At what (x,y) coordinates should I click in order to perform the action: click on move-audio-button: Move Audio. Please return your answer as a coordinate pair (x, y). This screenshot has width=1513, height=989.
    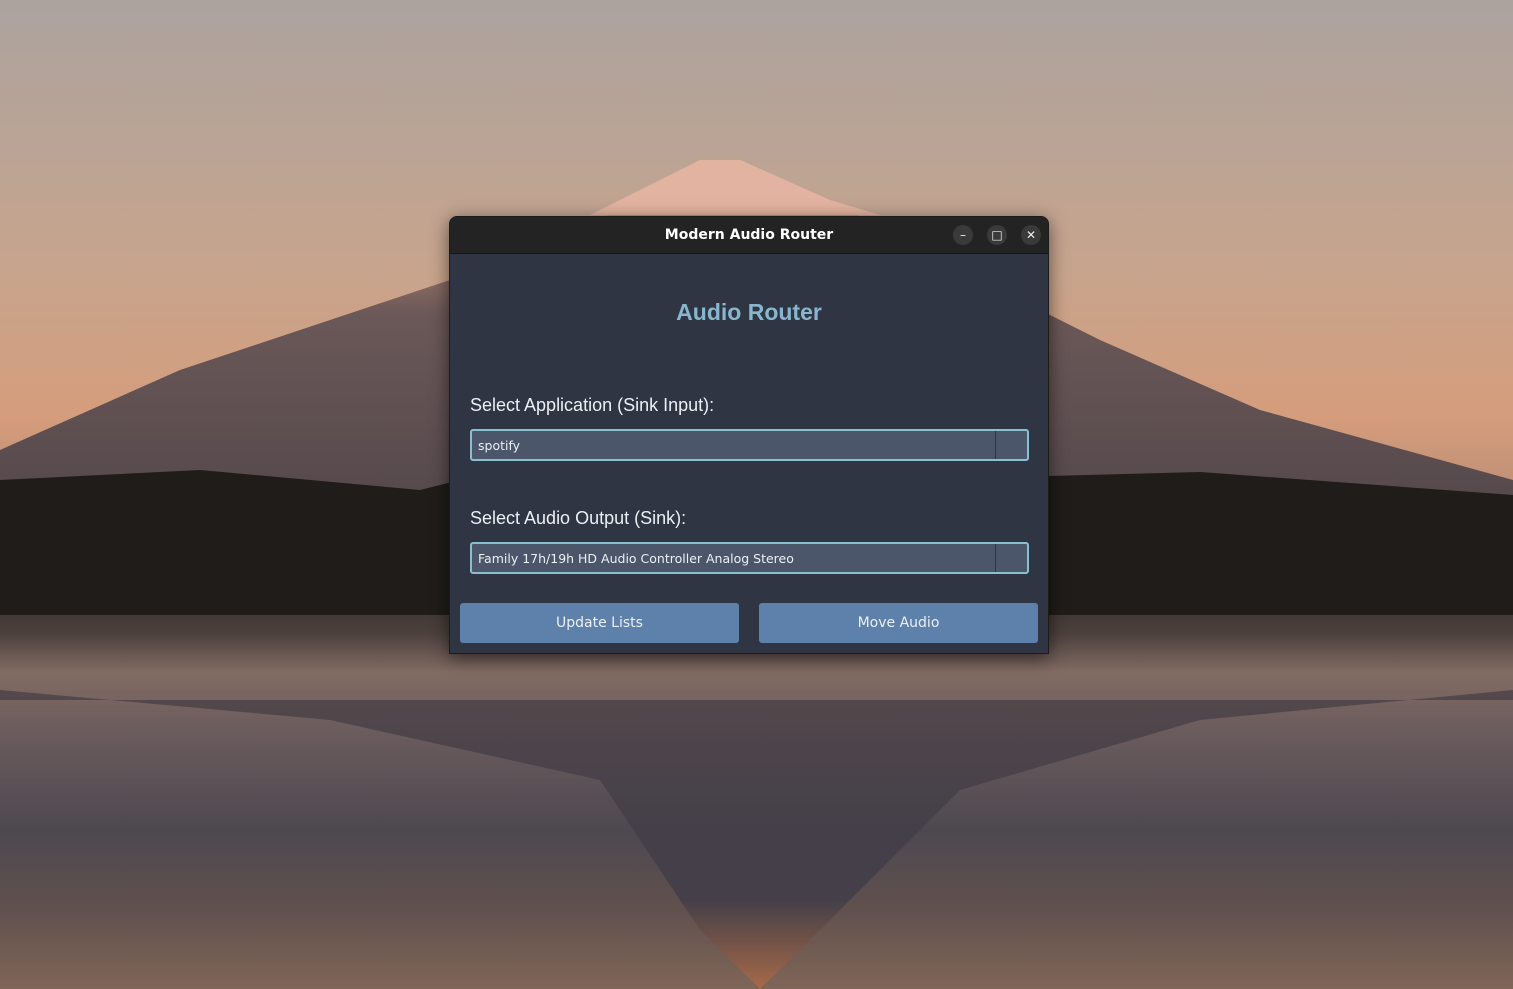
    Looking at the image, I should click on (898, 623).